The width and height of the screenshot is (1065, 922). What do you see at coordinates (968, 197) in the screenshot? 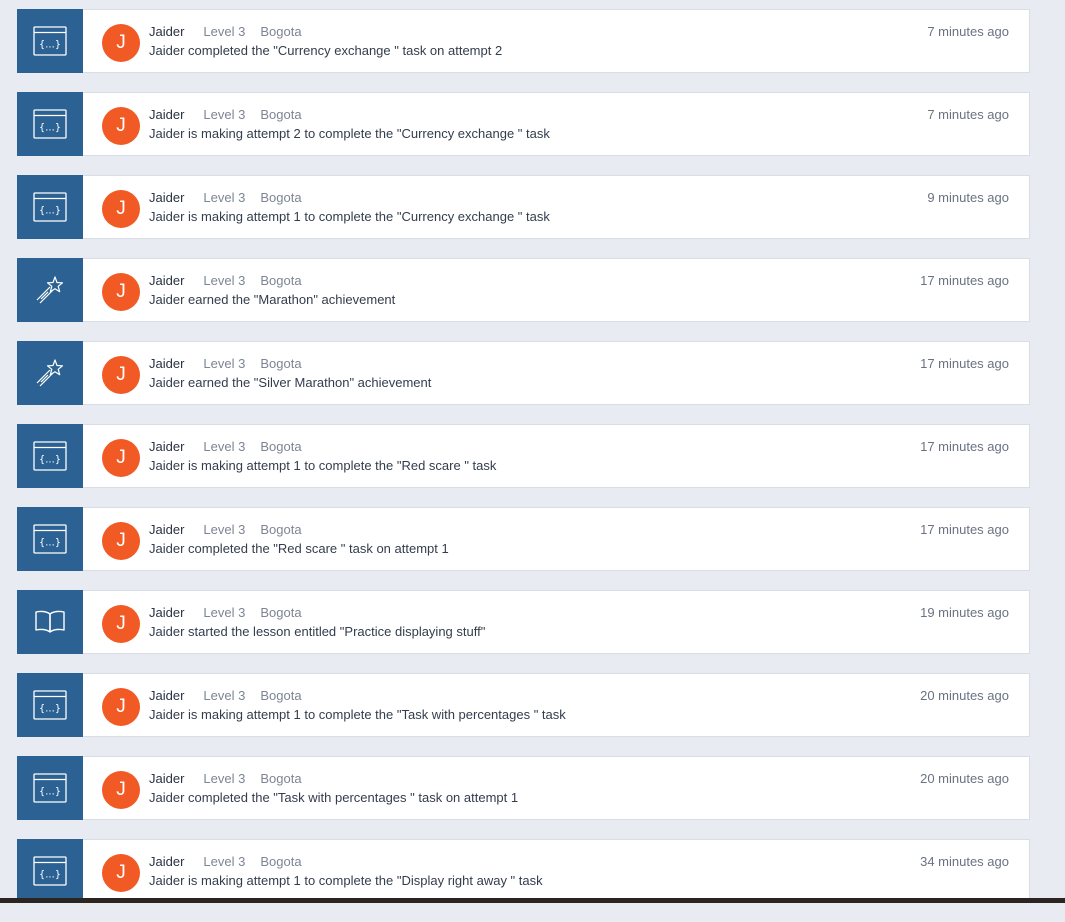
I see `timestamp: 9 minutes ago` at bounding box center [968, 197].